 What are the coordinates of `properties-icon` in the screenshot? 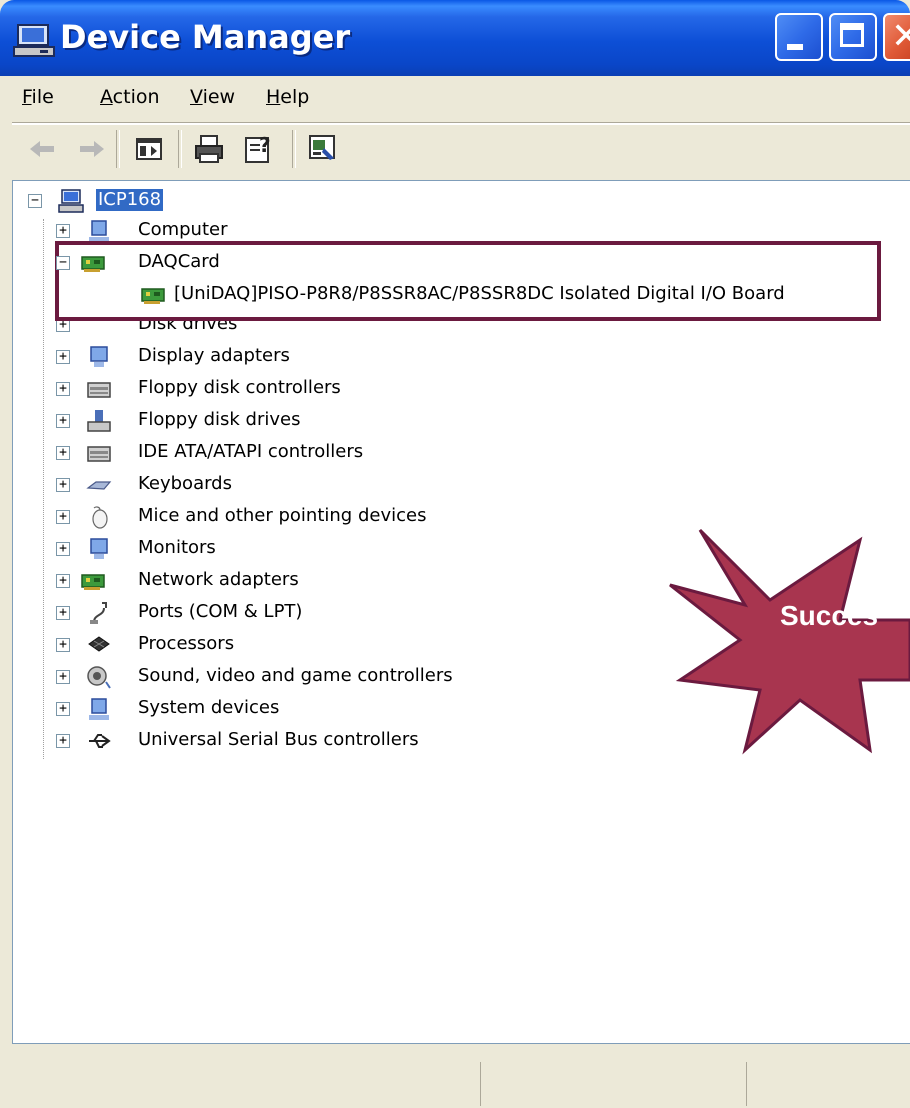 It's located at (323, 149).